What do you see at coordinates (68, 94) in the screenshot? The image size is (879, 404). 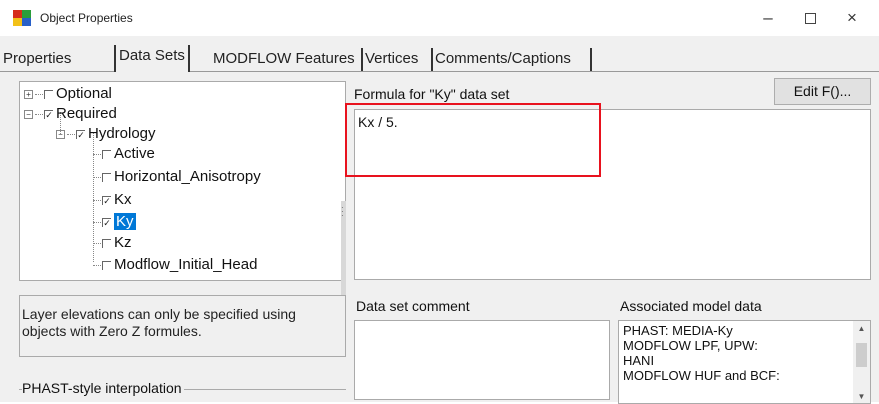 I see `tree-node-optional: + Optional` at bounding box center [68, 94].